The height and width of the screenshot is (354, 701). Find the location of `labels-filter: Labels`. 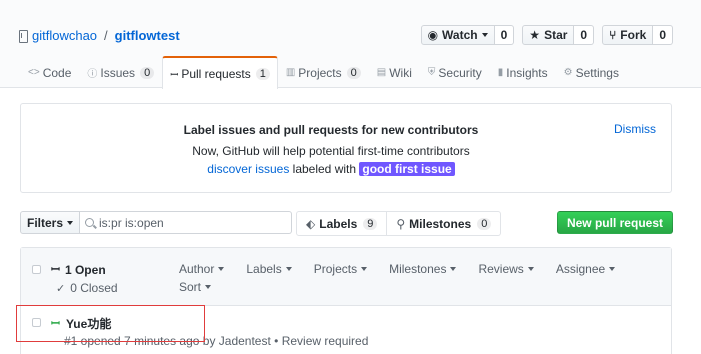

labels-filter: Labels is located at coordinates (269, 269).